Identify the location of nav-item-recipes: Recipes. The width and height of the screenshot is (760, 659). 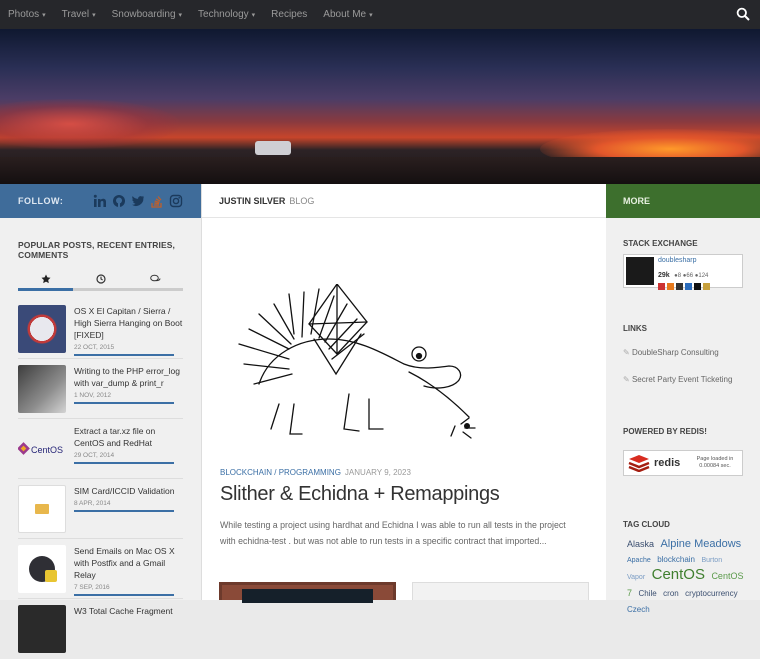
(289, 15).